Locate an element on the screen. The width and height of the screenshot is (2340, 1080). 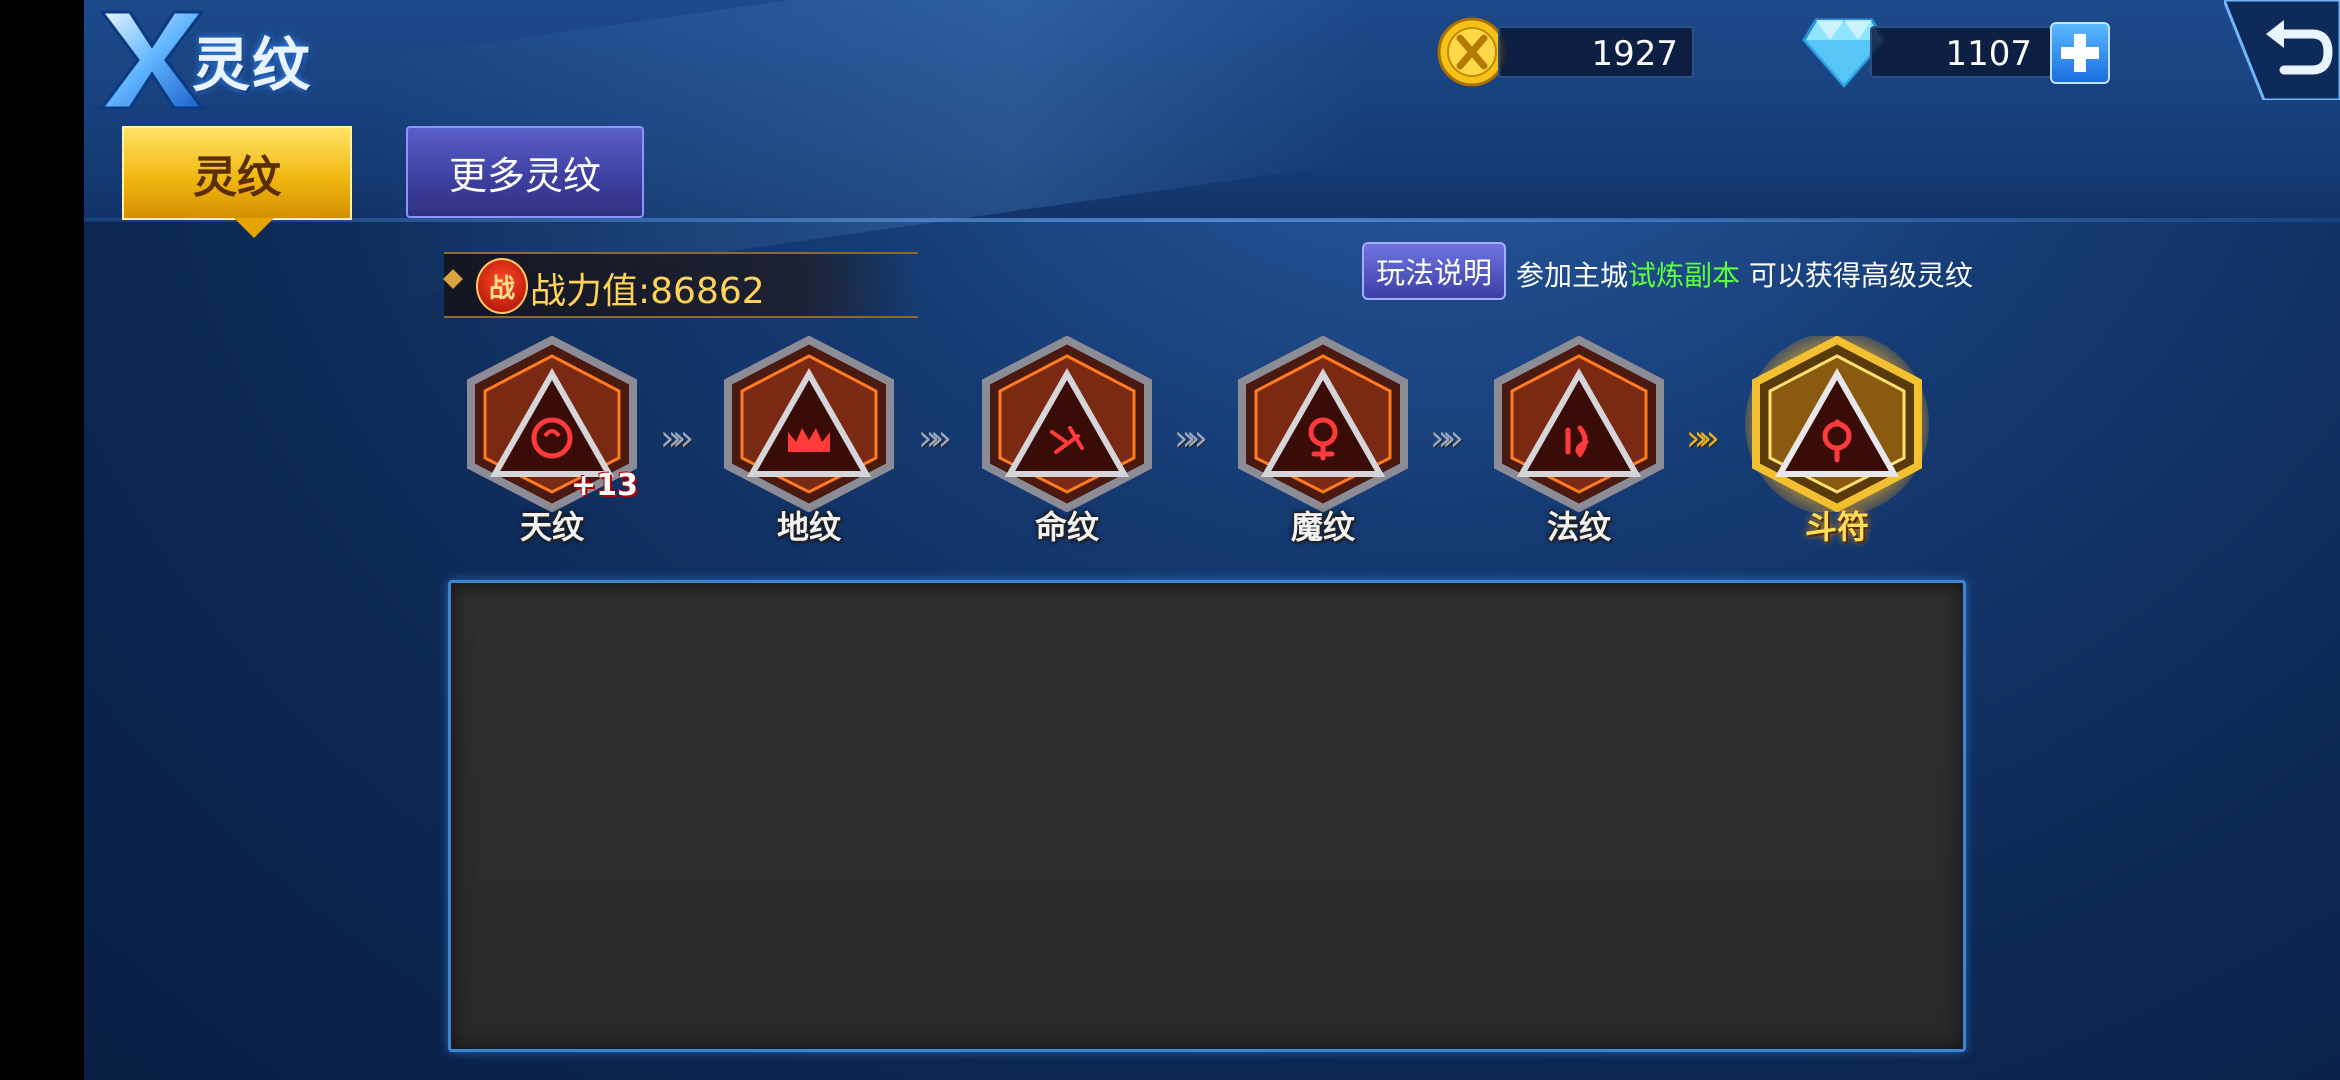
rune-slot-di: 地纹 is located at coordinates (809, 441).